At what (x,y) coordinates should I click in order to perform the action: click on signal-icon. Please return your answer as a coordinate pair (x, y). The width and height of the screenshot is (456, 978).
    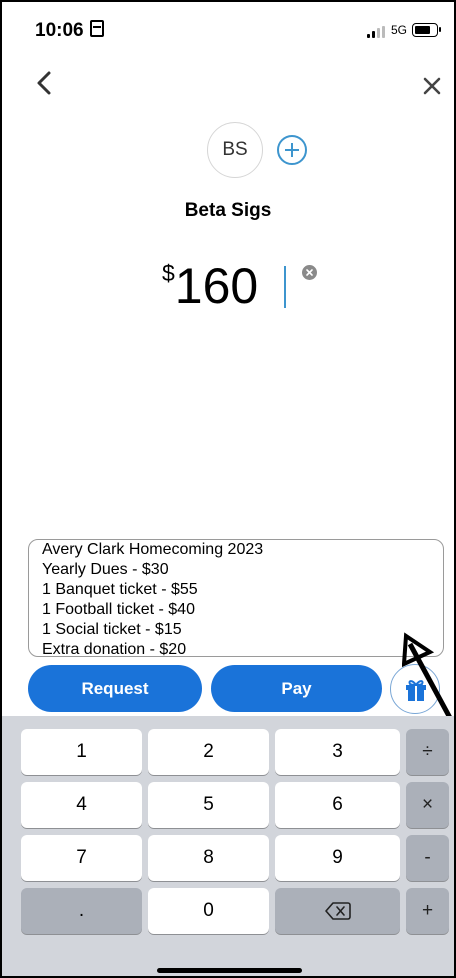
    Looking at the image, I should click on (377, 32).